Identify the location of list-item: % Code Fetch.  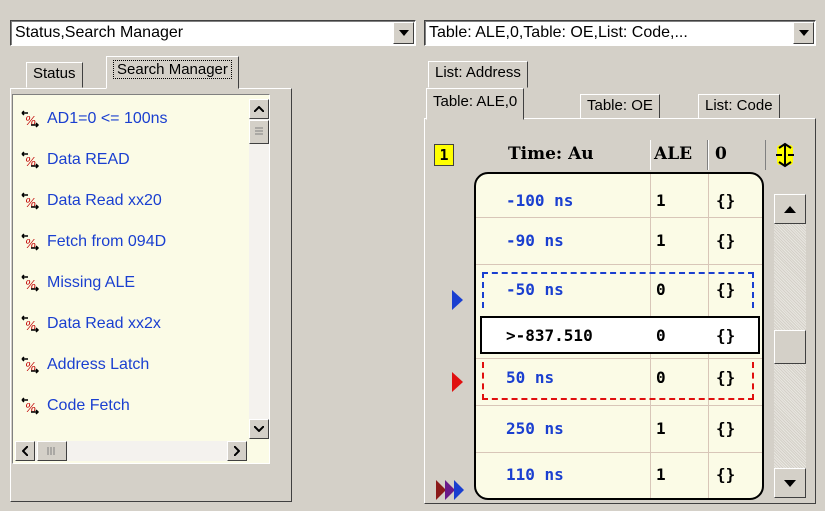
(74, 406).